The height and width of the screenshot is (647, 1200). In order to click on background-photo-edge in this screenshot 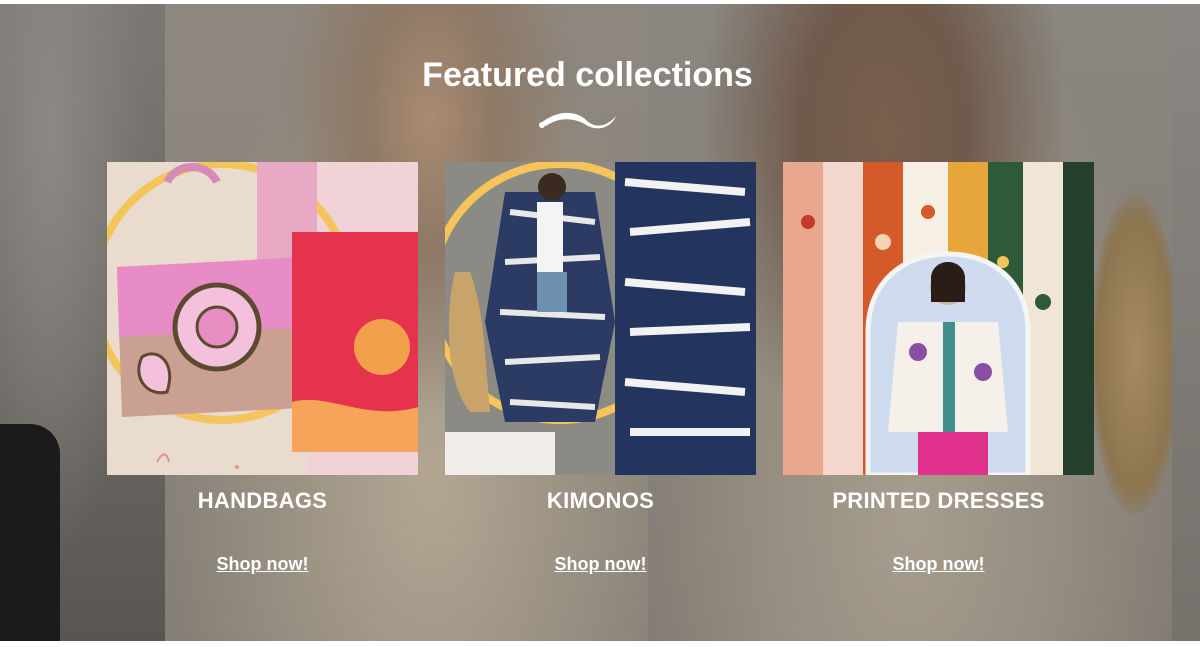, I will do `click(1186, 322)`.